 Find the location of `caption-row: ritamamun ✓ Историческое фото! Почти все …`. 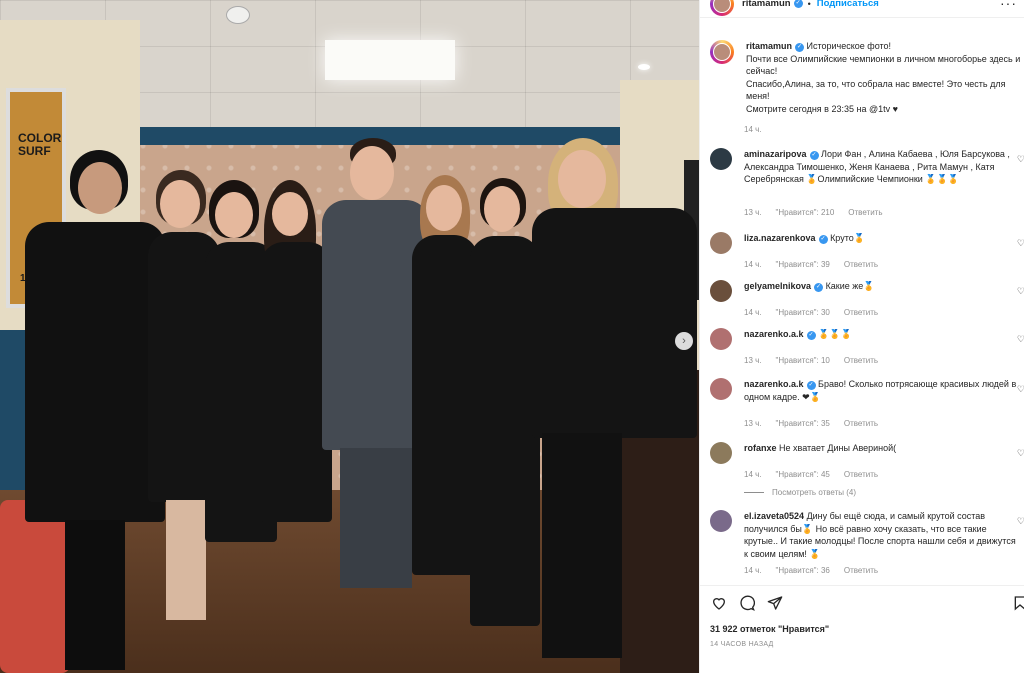

caption-row: ritamamun ✓ Историческое фото! Почти все … is located at coordinates (867, 77).